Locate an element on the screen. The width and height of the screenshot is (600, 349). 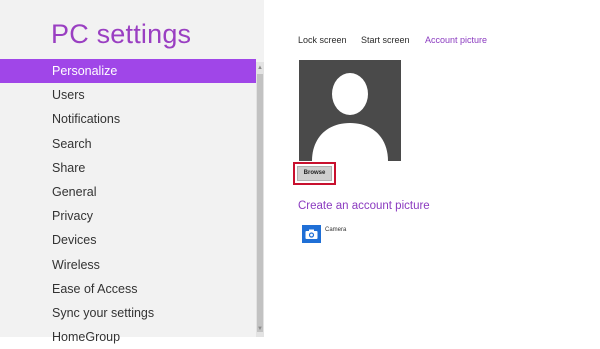
scroll-down-icon: ▼ is located at coordinates (260, 329).